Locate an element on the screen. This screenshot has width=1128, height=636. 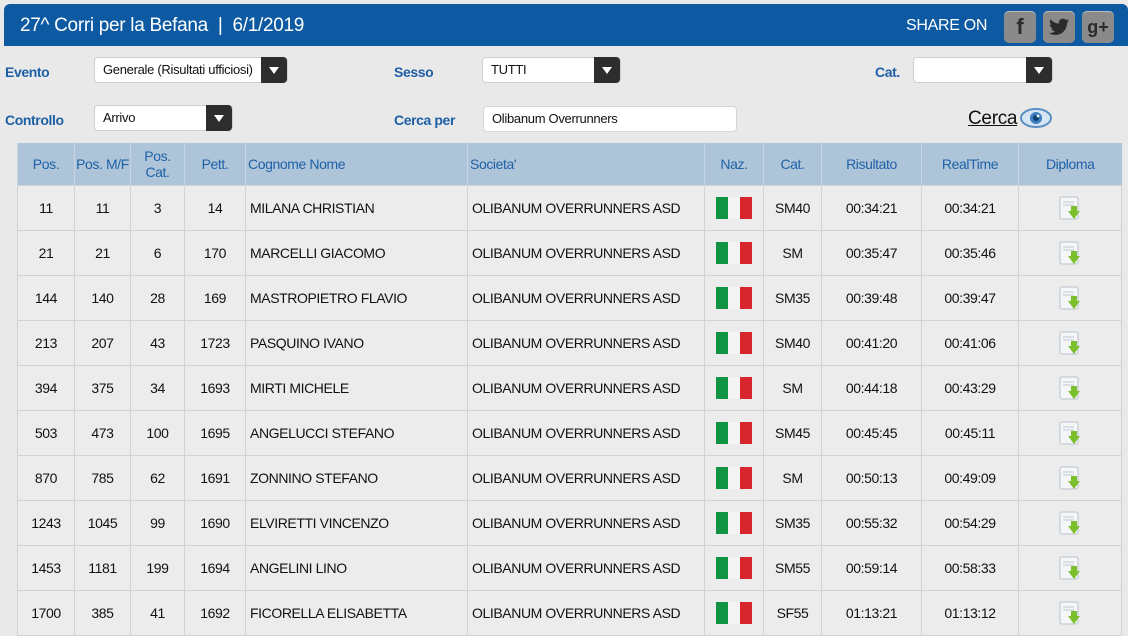
evento-select: Generale (Risultati ufficiosi) is located at coordinates (191, 70).